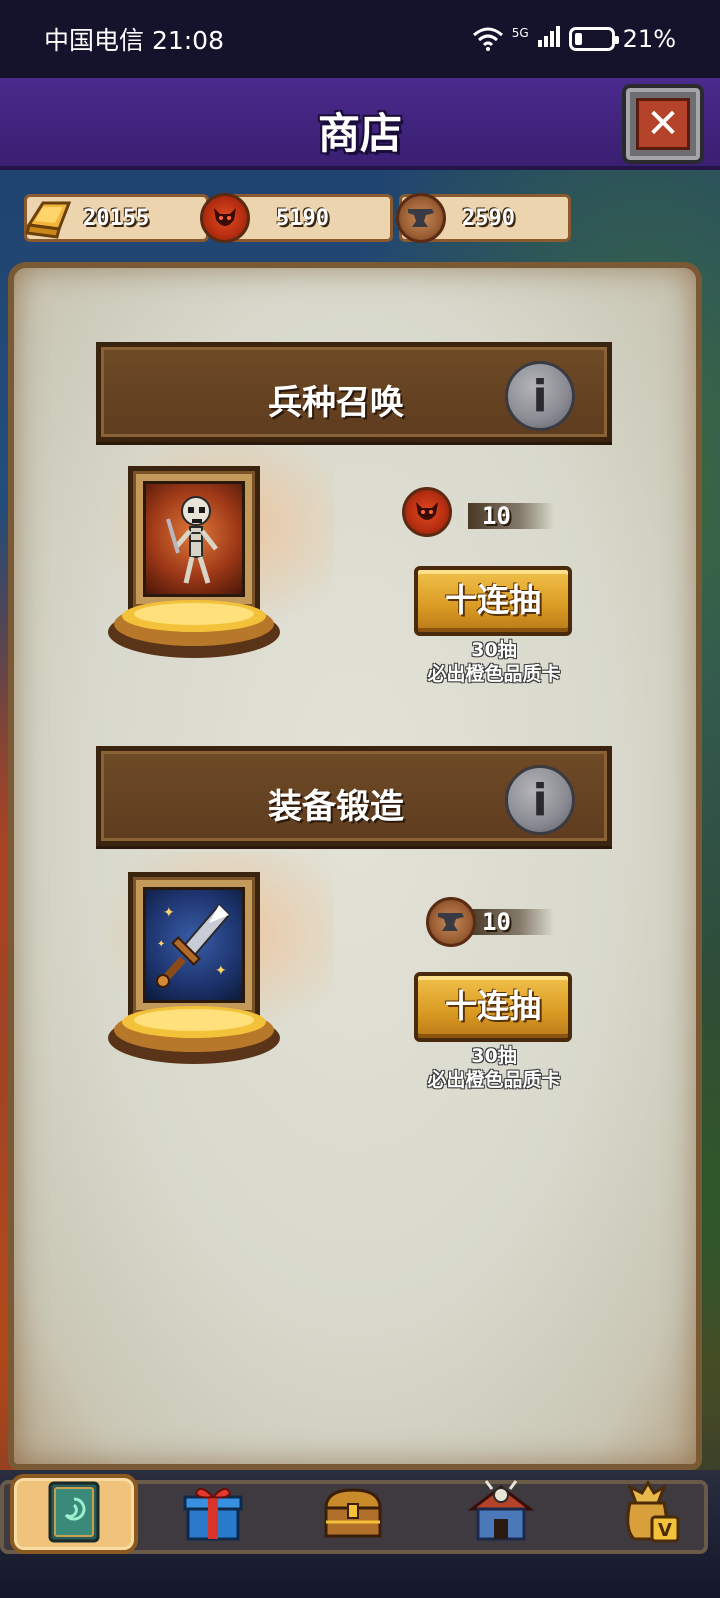 This screenshot has width=720, height=1598. Describe the element at coordinates (49, 219) in the screenshot. I see `gold-bar-icon` at that location.